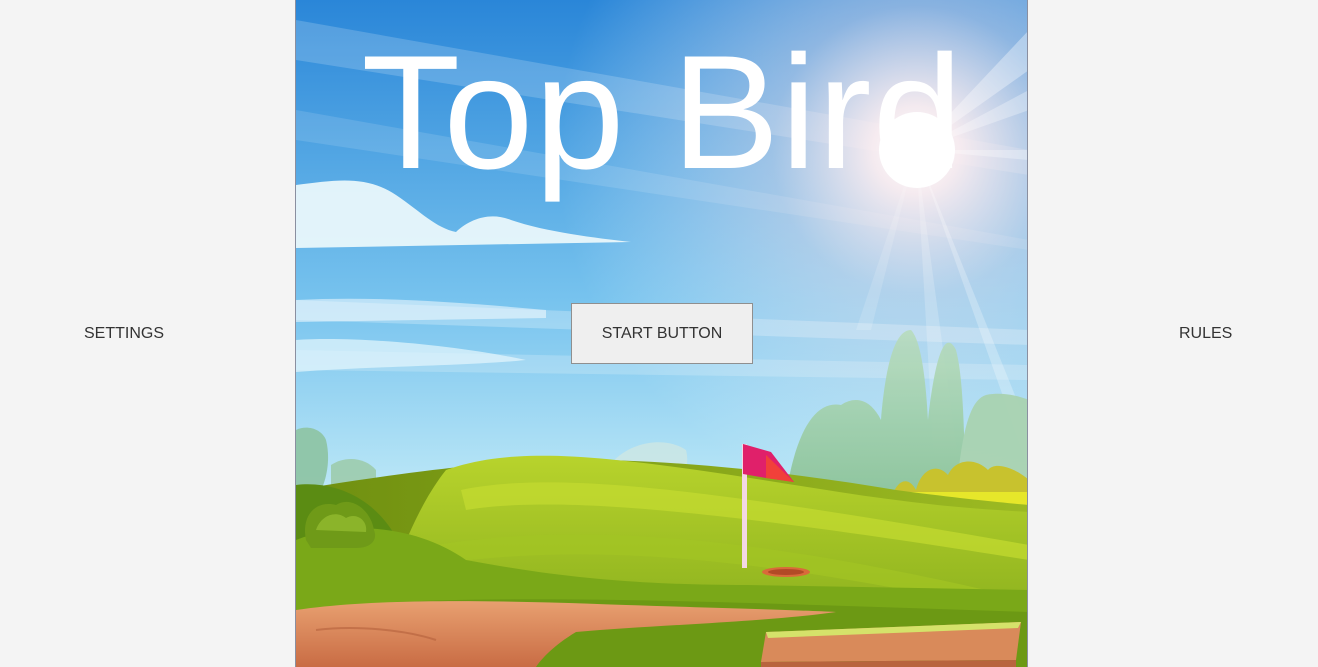 The image size is (1318, 667). Describe the element at coordinates (1205, 334) in the screenshot. I see `rules-button: RULES` at that location.